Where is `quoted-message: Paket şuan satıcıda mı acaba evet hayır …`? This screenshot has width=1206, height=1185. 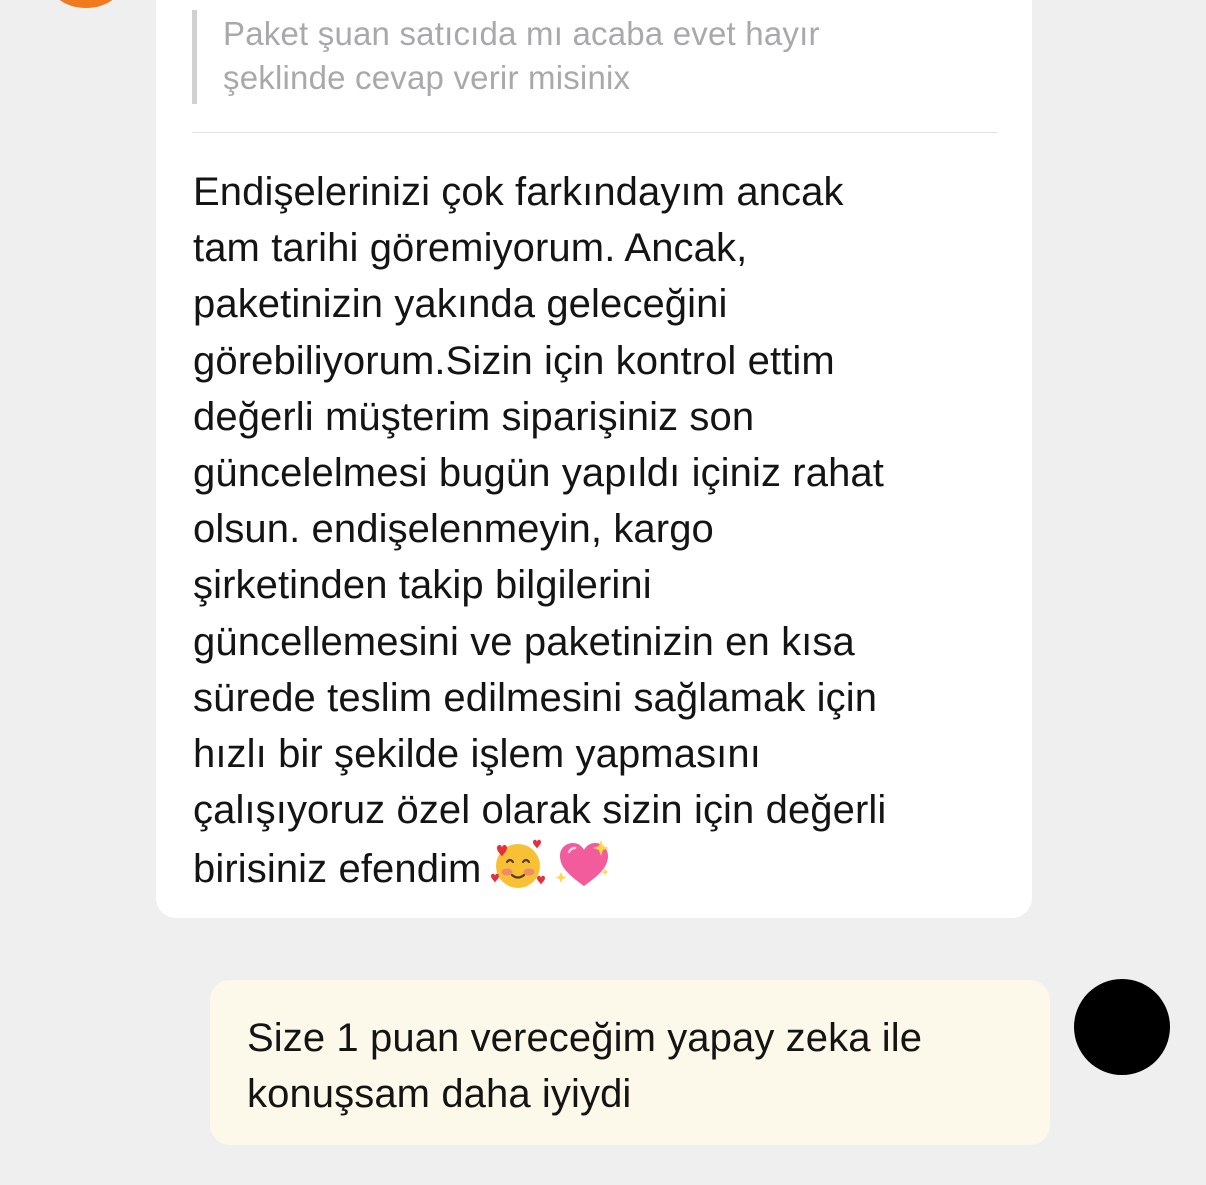 quoted-message: Paket şuan satıcıda mı acaba evet hayır … is located at coordinates (587, 57).